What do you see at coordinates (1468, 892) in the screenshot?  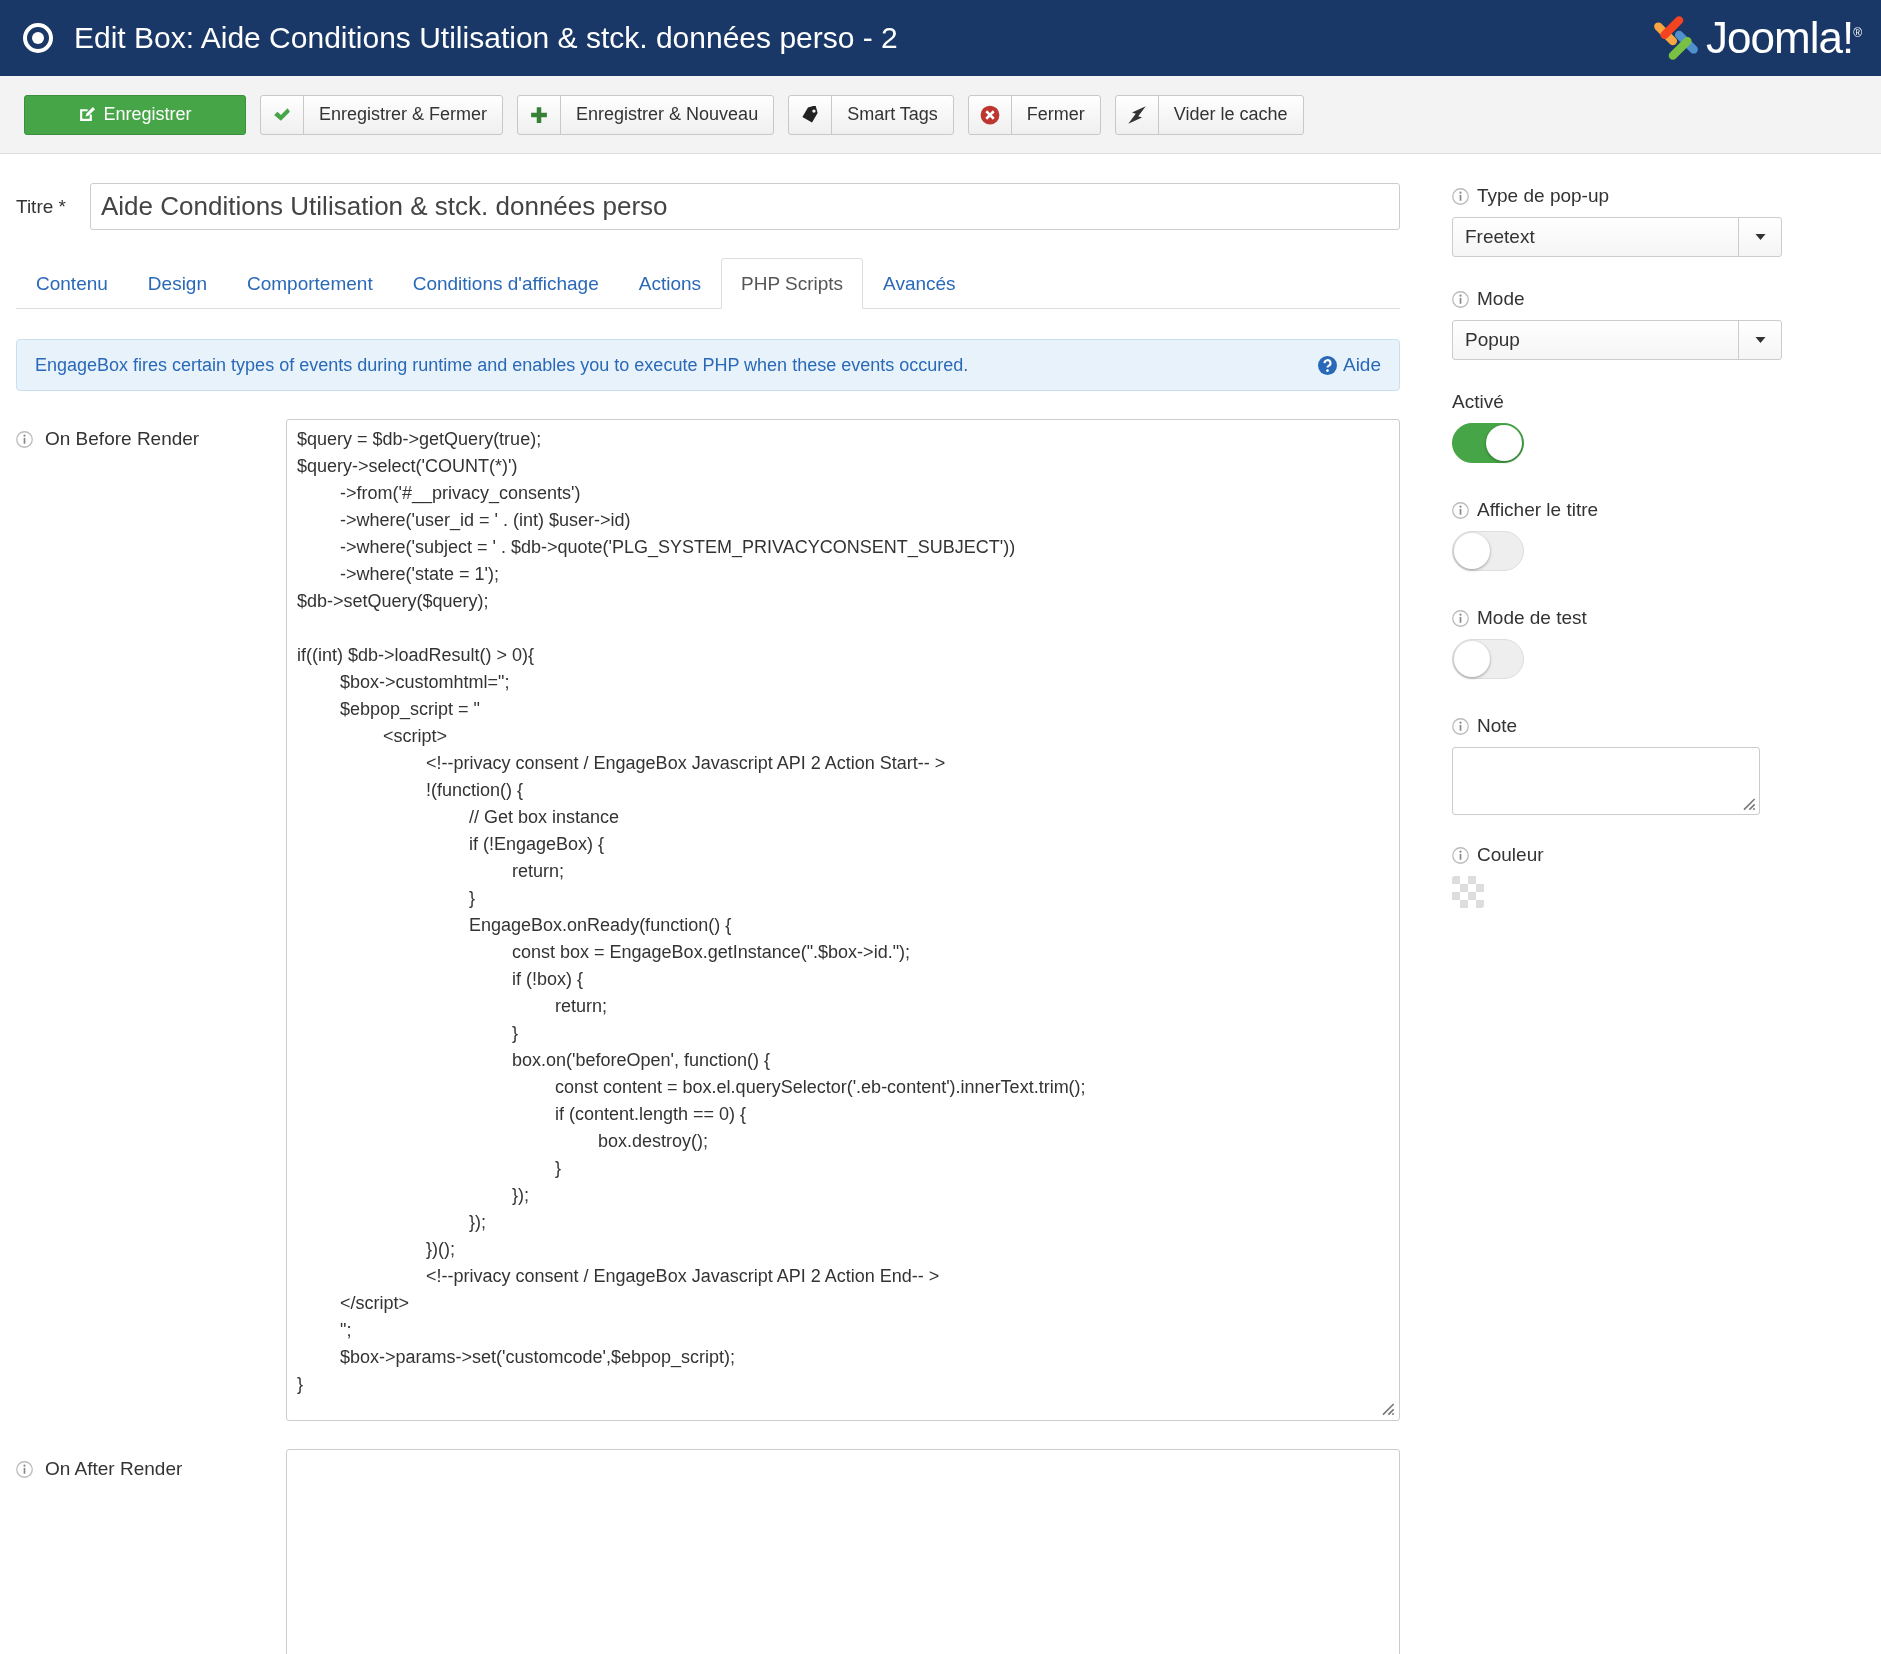 I see `color-swatch` at bounding box center [1468, 892].